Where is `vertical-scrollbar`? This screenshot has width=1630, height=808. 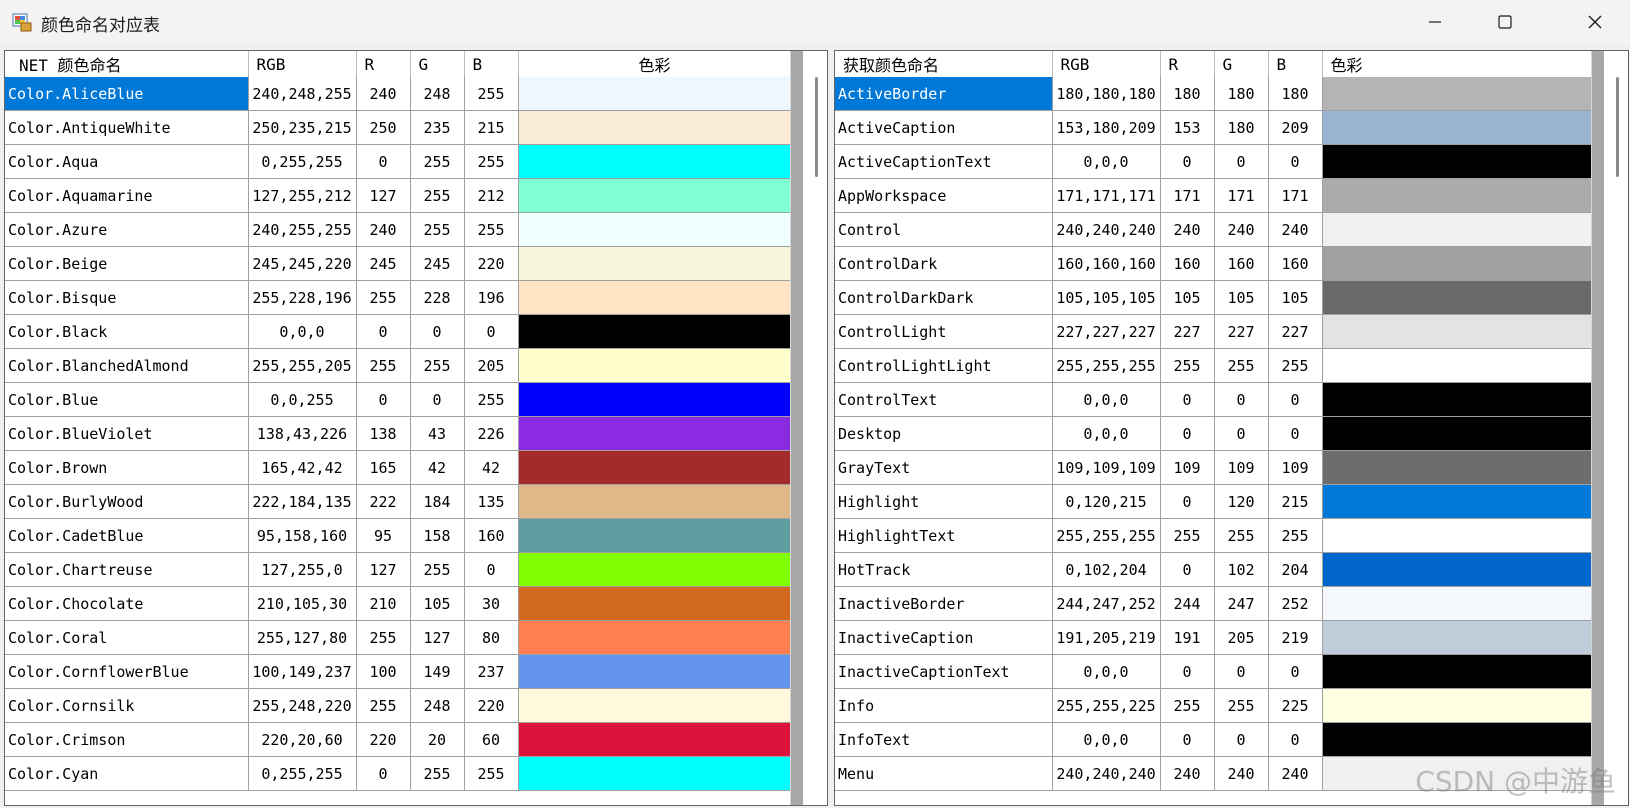 vertical-scrollbar is located at coordinates (1609, 428).